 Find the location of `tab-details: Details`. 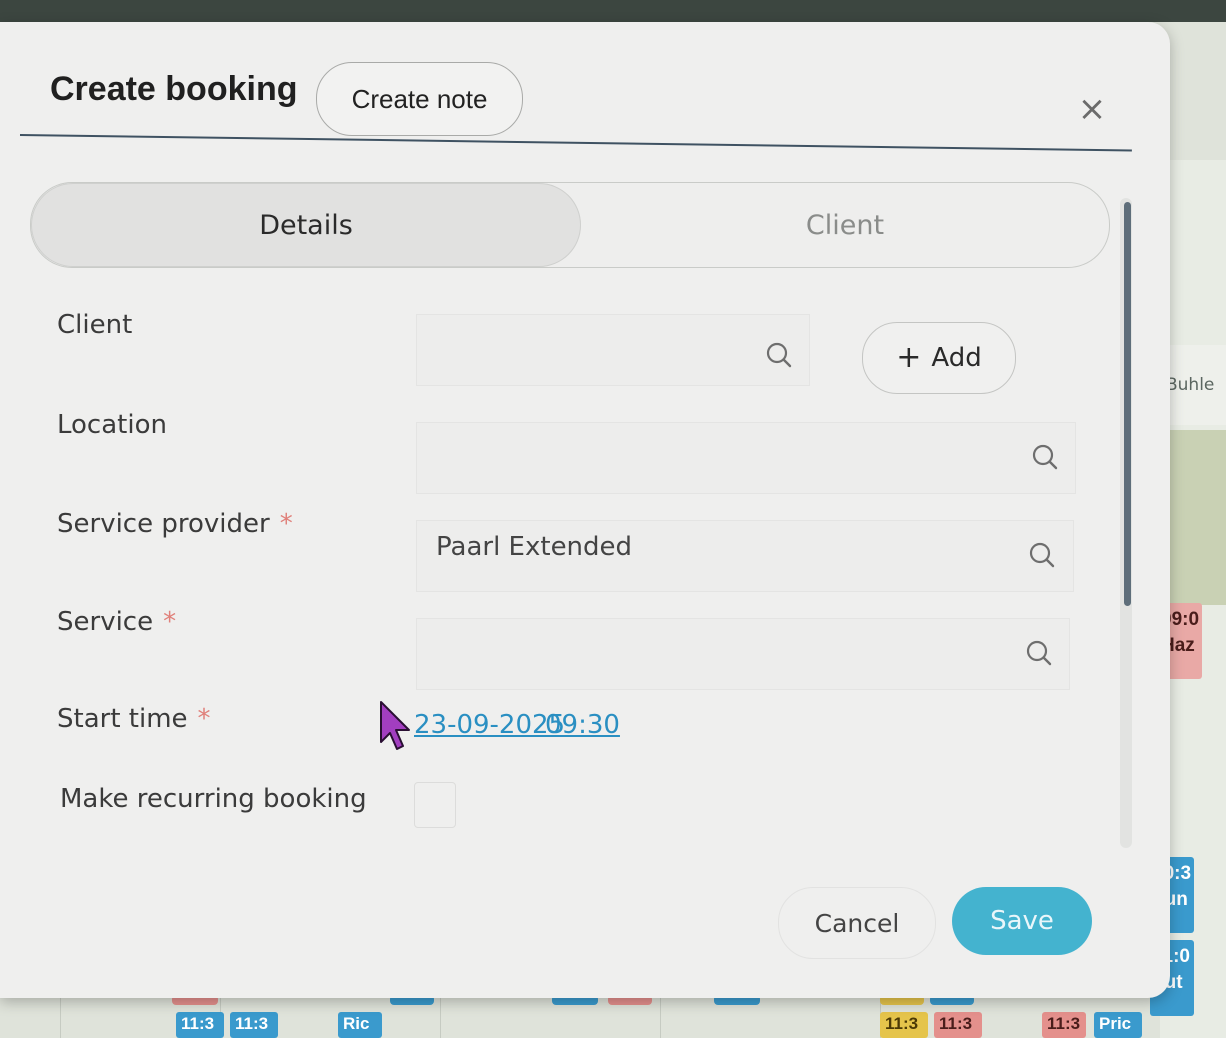

tab-details: Details is located at coordinates (306, 225).